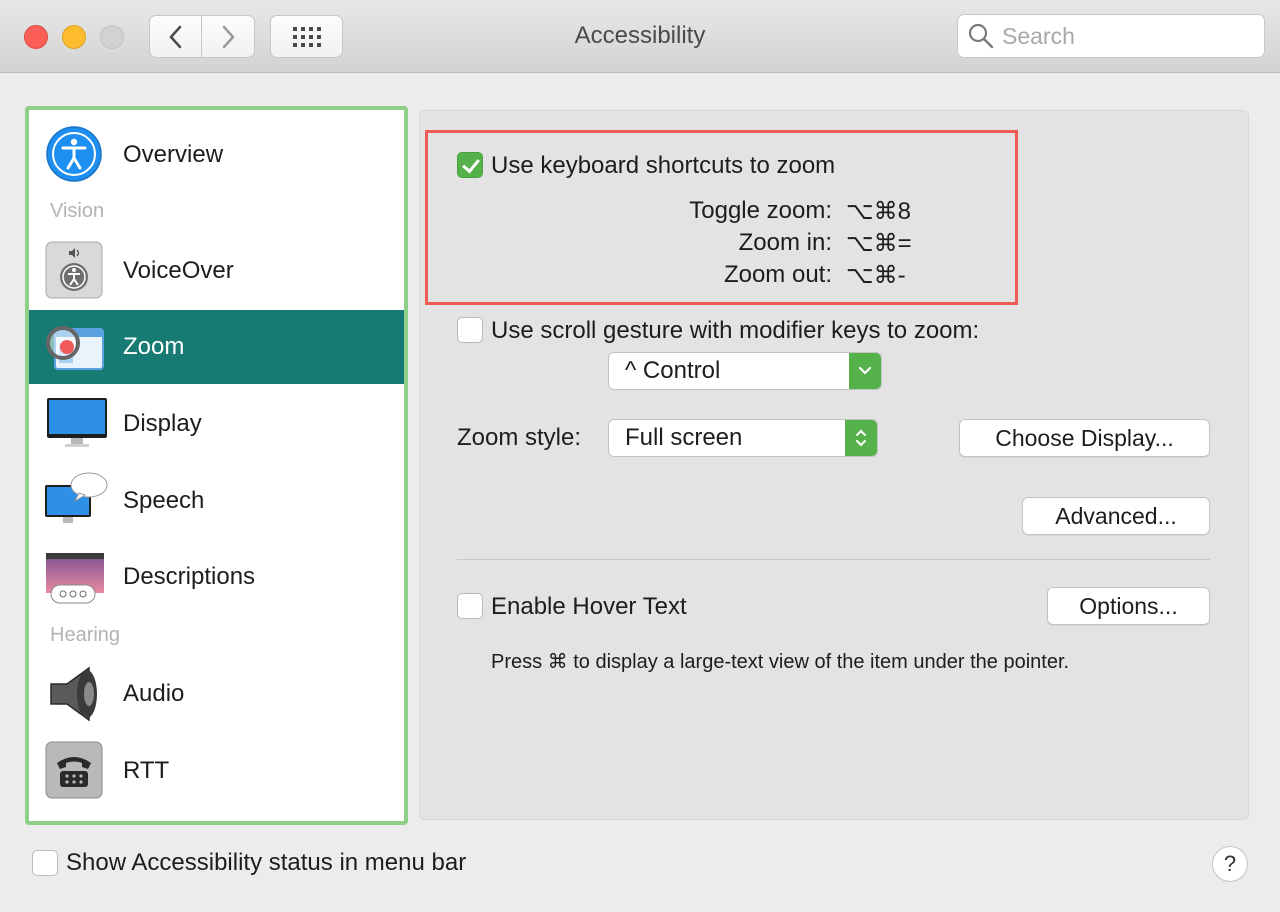 Image resolution: width=1280 pixels, height=912 pixels. What do you see at coordinates (75, 347) in the screenshot?
I see `zoom-magnifier-icon` at bounding box center [75, 347].